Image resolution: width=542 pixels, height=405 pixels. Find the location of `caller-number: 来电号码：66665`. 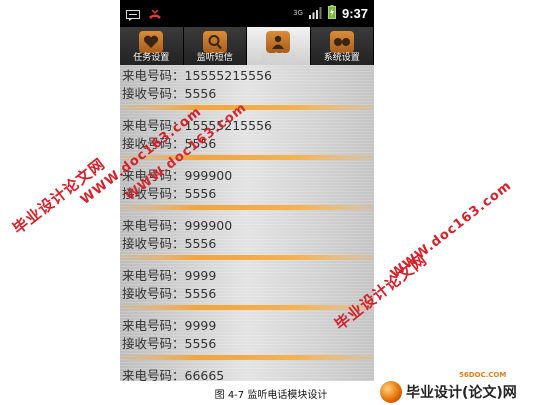

caller-number: 来电号码：66665 is located at coordinates (173, 374).